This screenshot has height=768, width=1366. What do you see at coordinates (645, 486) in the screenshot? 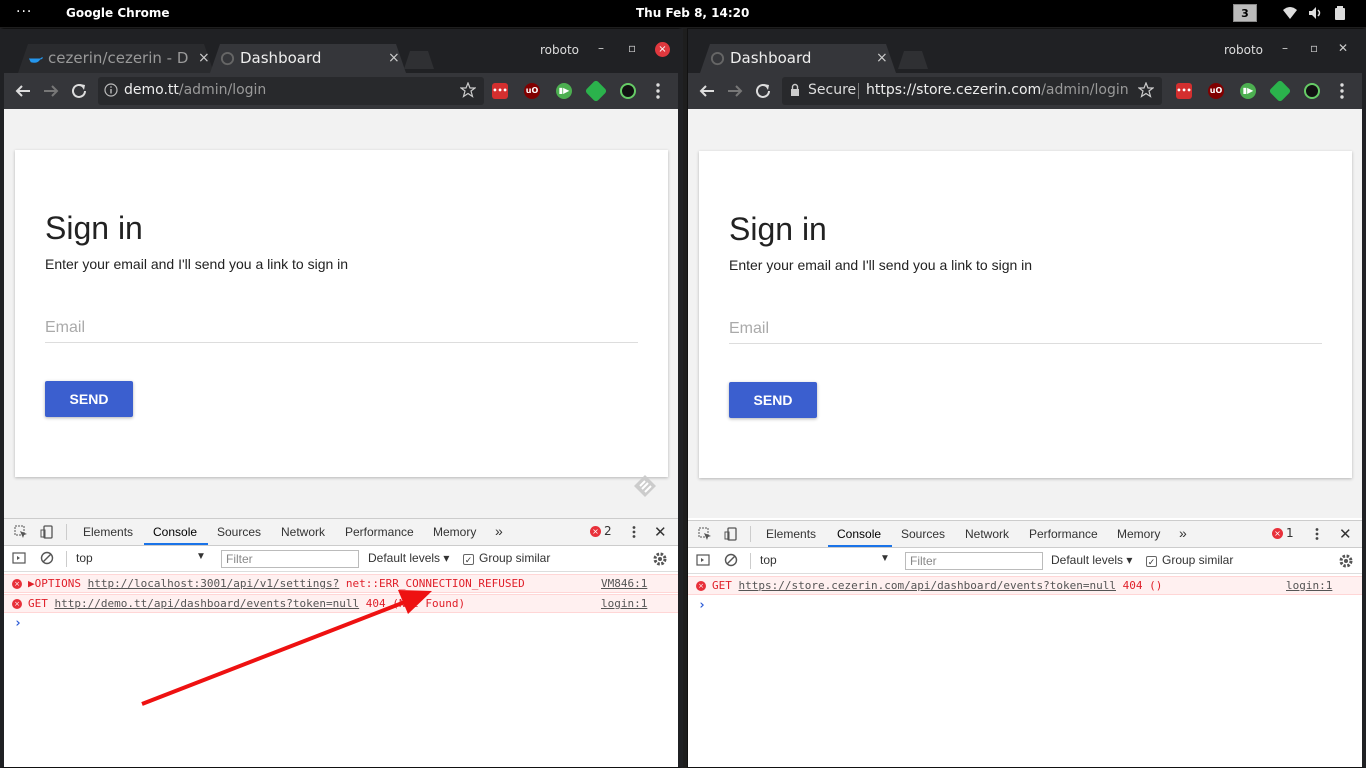
I see `feedly-float-icon` at bounding box center [645, 486].